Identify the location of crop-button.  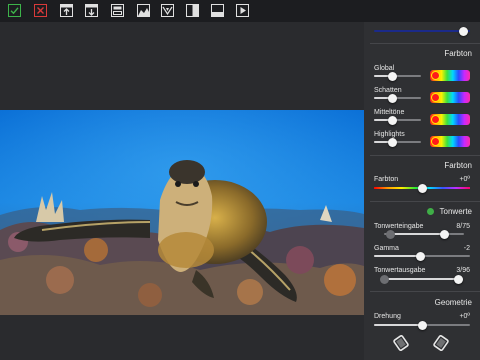
(217, 10).